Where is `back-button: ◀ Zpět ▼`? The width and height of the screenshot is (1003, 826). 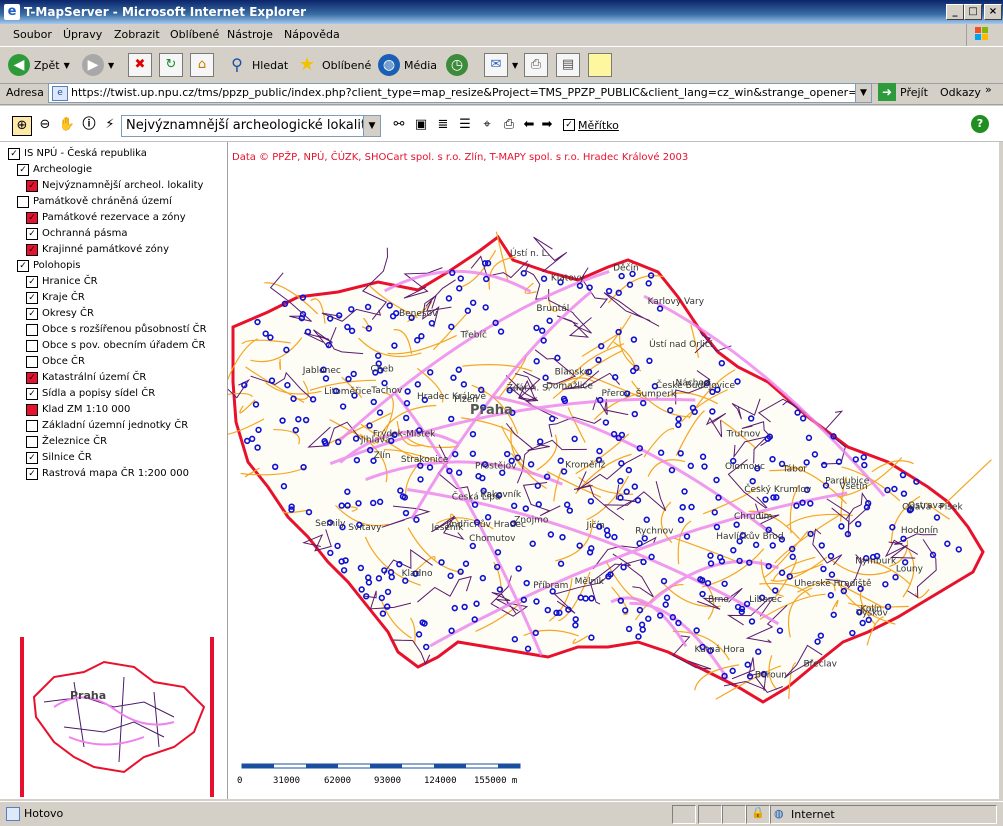 back-button: ◀ Zpět ▼ is located at coordinates (39, 65).